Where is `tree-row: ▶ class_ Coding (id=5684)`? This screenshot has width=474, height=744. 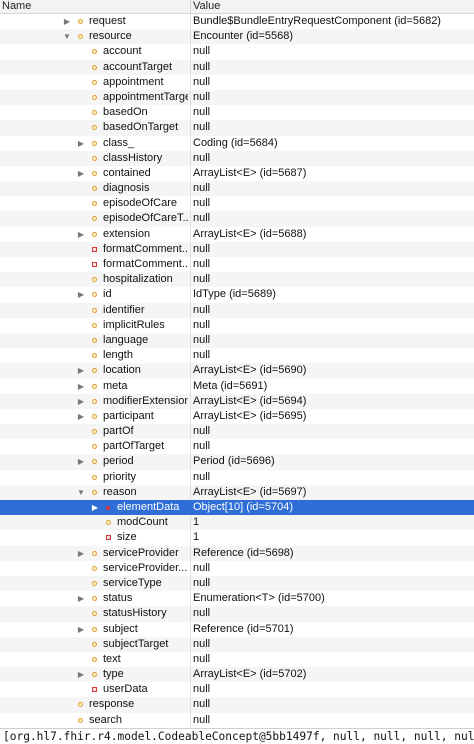 tree-row: ▶ class_ Coding (id=5684) is located at coordinates (237, 143).